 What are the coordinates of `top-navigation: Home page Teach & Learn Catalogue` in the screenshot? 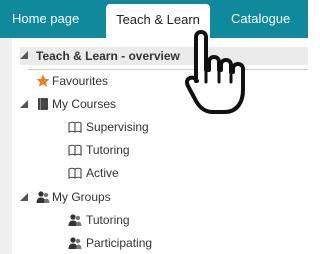 It's located at (154, 19).